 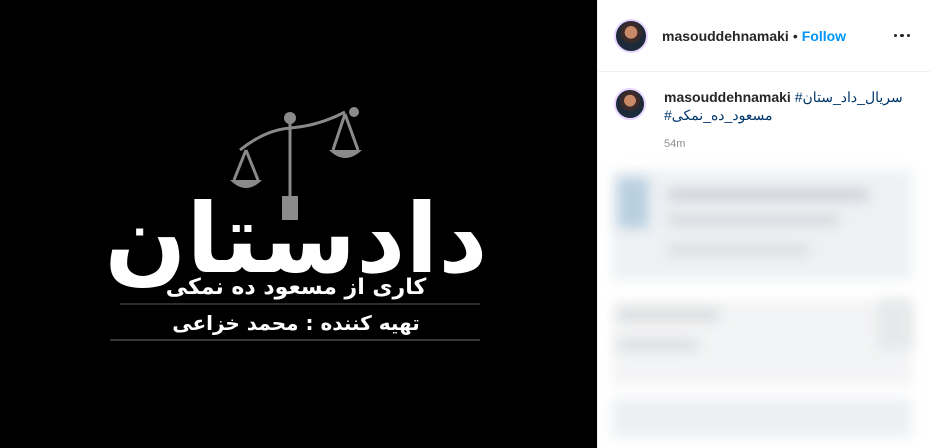 What do you see at coordinates (675, 144) in the screenshot?
I see `post-timestamp: 54m` at bounding box center [675, 144].